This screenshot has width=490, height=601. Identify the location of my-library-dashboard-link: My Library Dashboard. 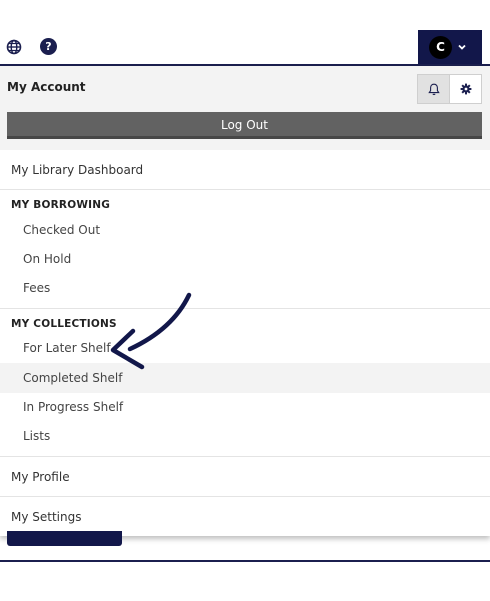
(245, 170).